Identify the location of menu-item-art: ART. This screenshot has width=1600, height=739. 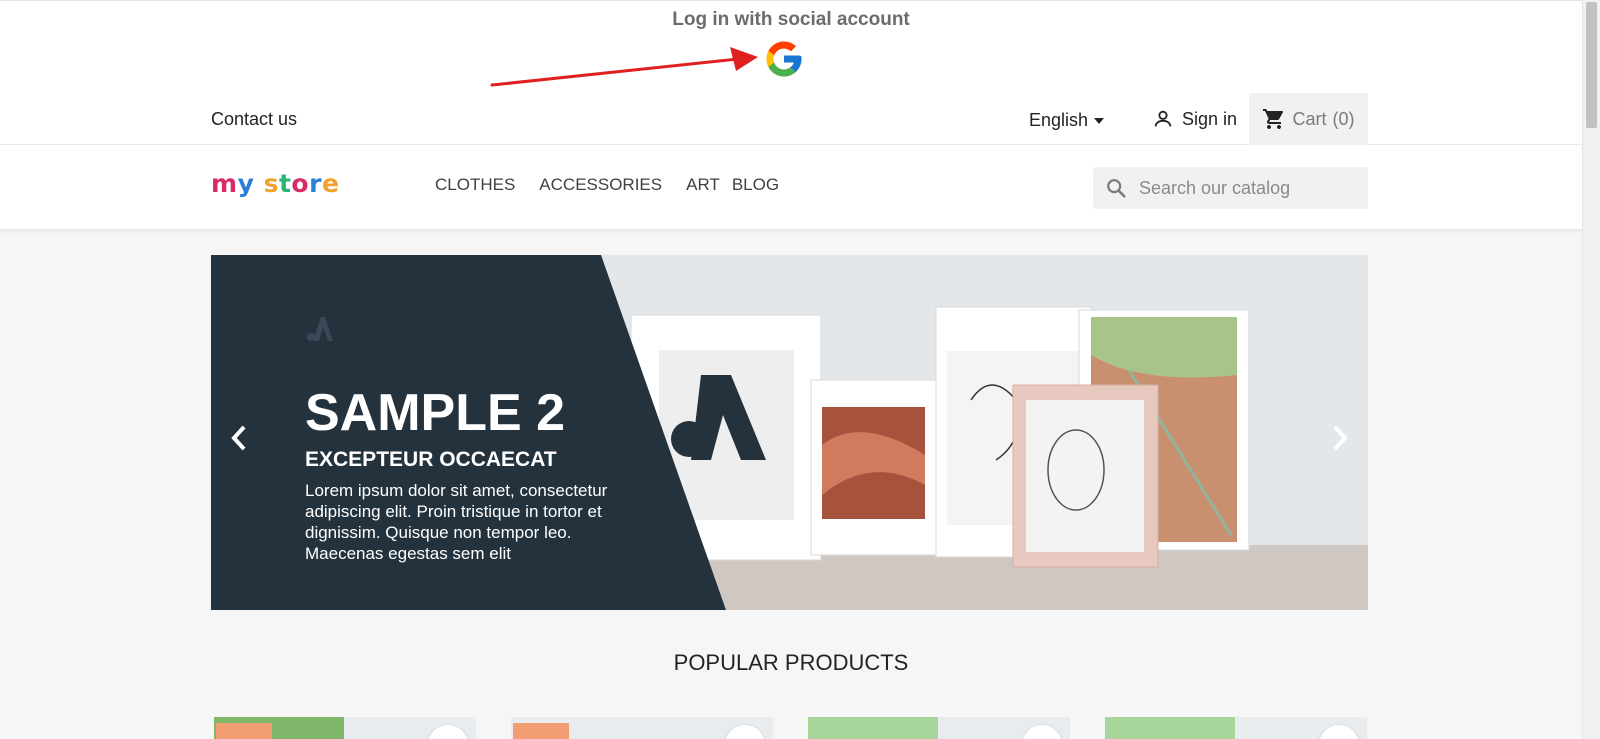
(703, 185).